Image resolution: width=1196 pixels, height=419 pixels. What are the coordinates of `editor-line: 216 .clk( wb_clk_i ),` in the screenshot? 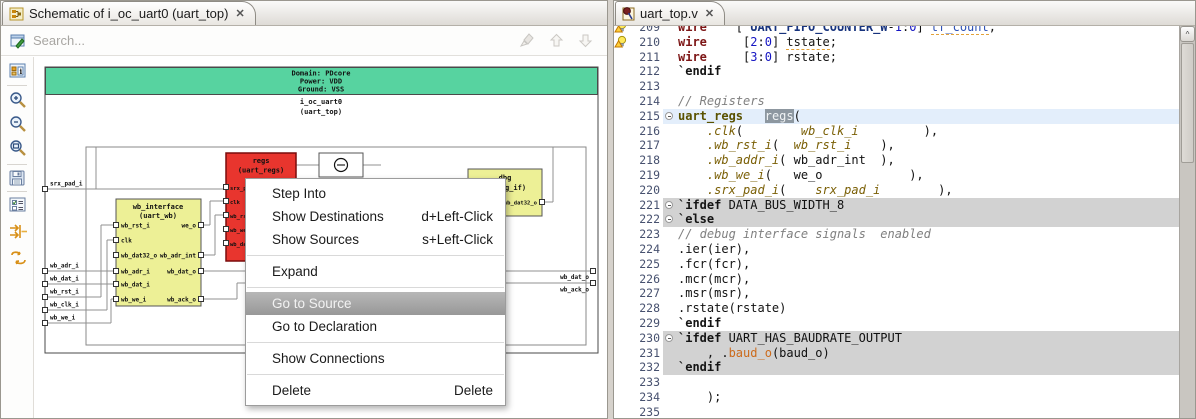 It's located at (896, 131).